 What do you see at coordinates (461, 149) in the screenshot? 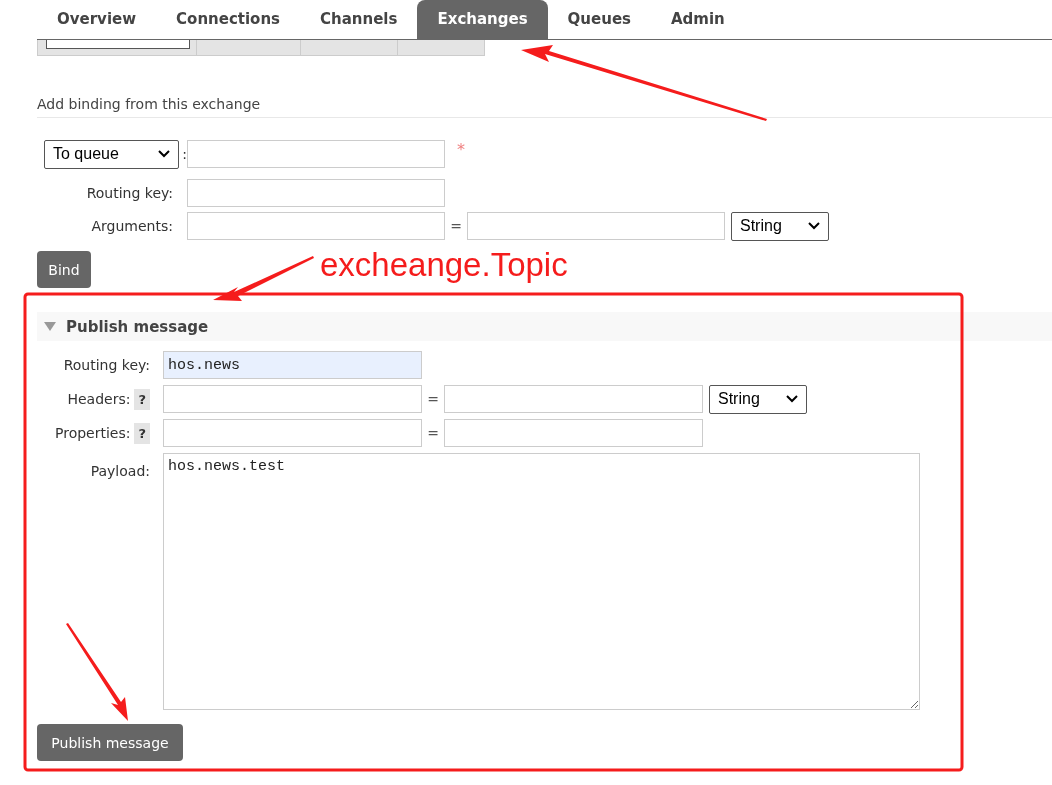
I see `required-mark: *` at bounding box center [461, 149].